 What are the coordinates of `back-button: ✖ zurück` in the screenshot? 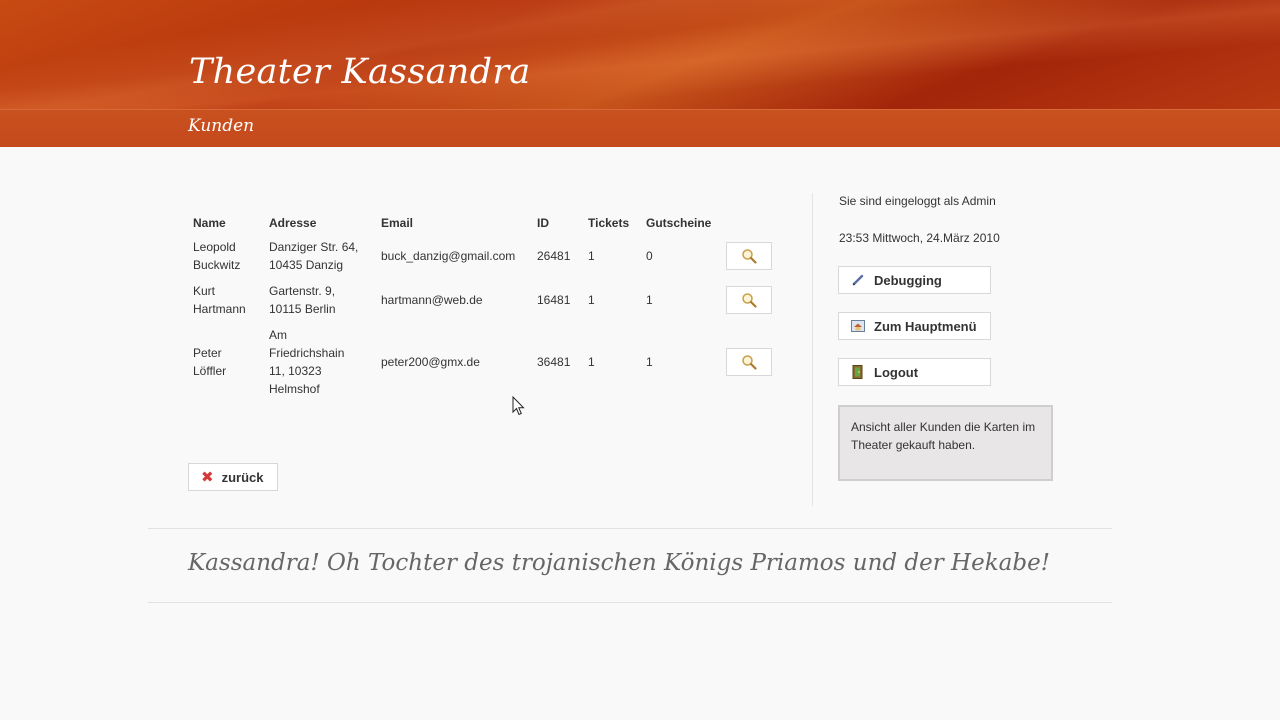 It's located at (233, 477).